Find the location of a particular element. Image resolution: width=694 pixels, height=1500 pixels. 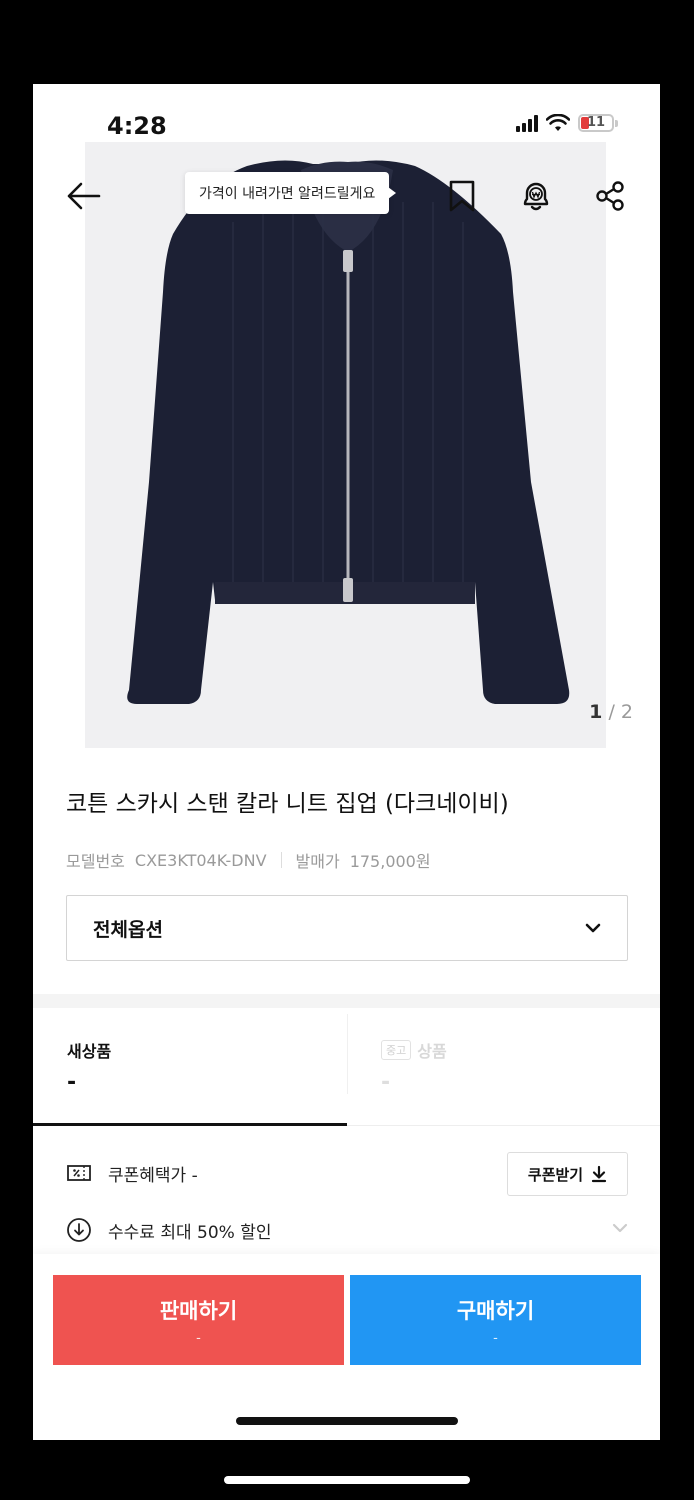

gallery-page-counter: 1 / 2 is located at coordinates (611, 712).